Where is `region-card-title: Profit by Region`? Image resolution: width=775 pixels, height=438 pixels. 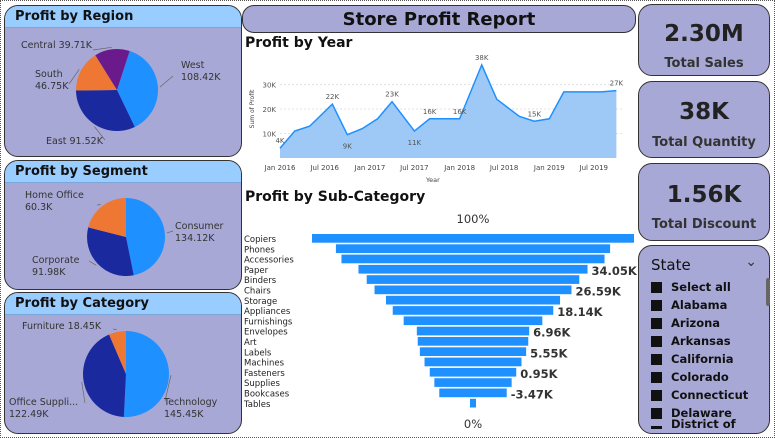
region-card-title: Profit by Region is located at coordinates (123, 17).